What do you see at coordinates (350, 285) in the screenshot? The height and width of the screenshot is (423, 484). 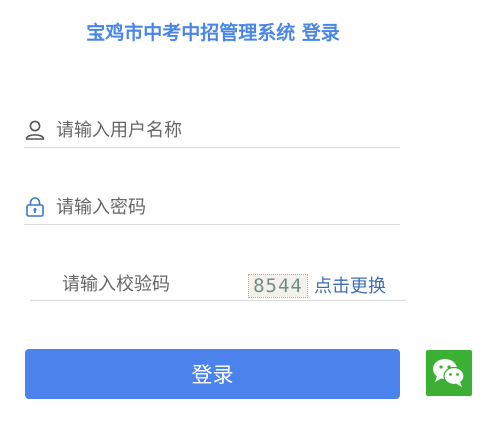 I see `captcha-refresh-link: 点击更换` at bounding box center [350, 285].